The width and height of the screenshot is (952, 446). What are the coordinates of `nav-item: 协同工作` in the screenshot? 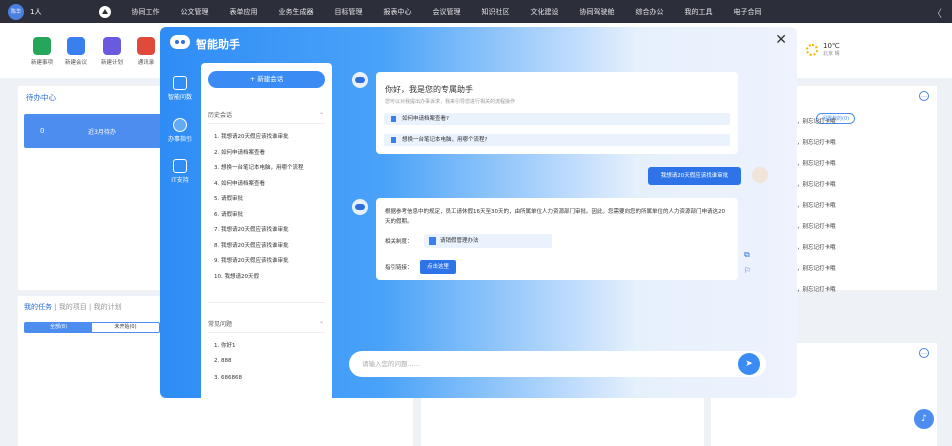 It's located at (145, 12).